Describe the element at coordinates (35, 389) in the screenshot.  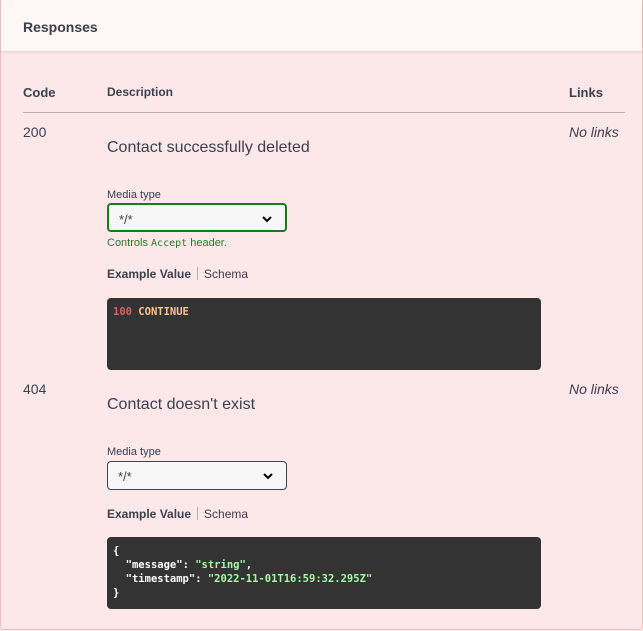
I see `response-code: 404` at that location.